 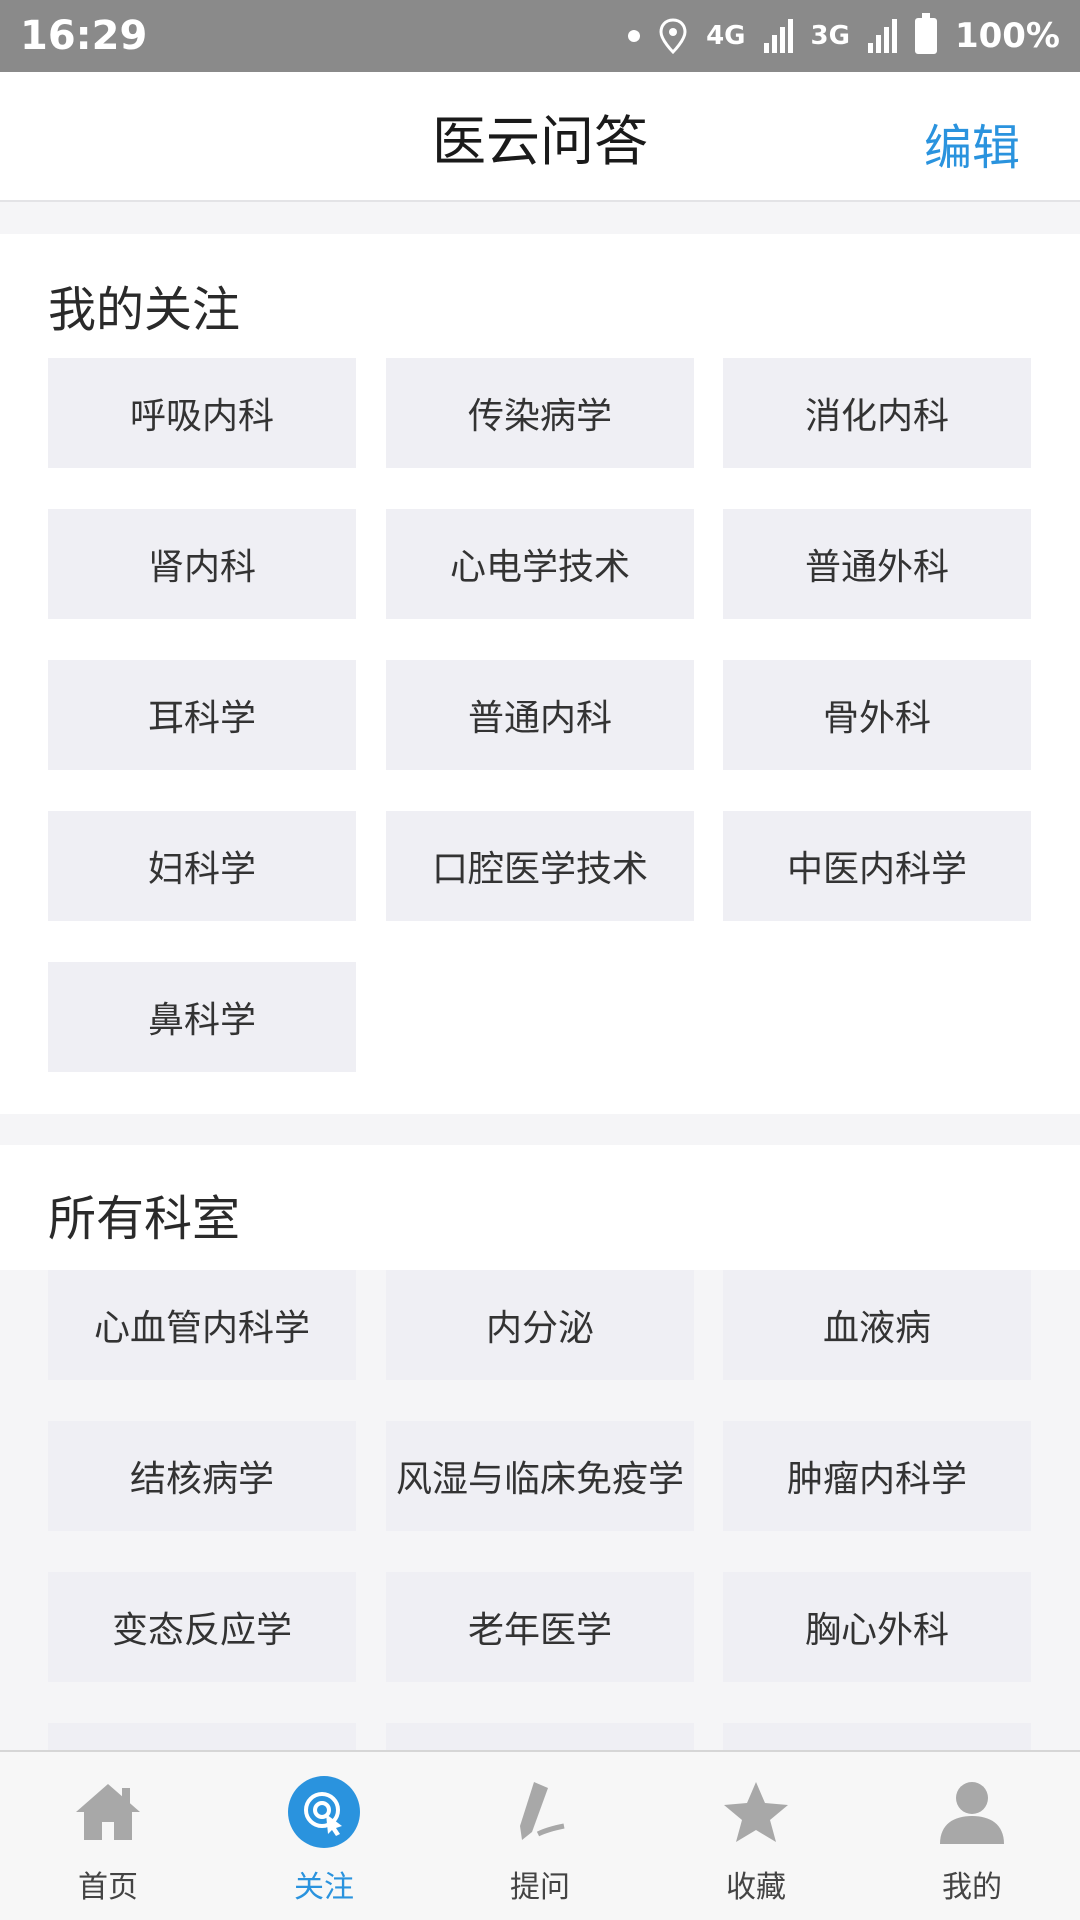 I want to click on battery-percent: 100%, so click(x=1007, y=36).